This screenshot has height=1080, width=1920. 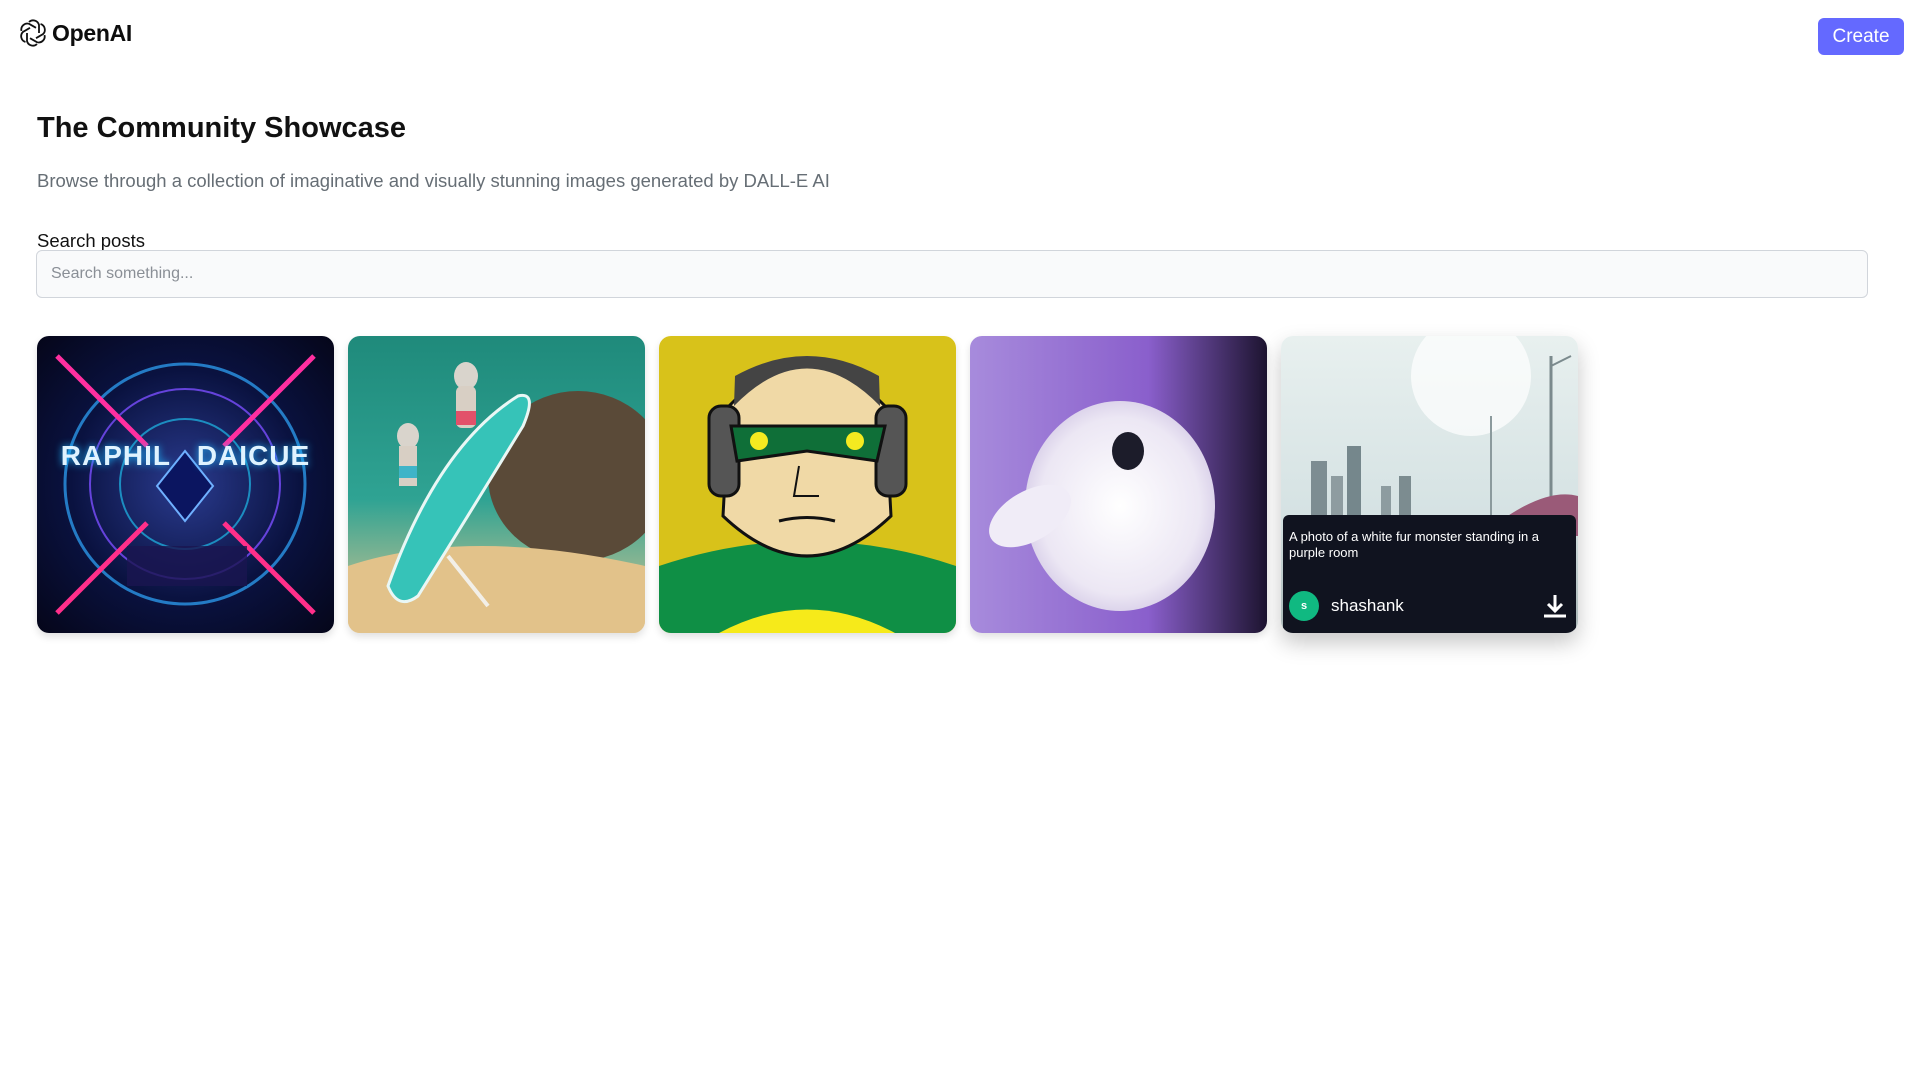 I want to click on mice-surfing-image, so click(x=496, y=484).